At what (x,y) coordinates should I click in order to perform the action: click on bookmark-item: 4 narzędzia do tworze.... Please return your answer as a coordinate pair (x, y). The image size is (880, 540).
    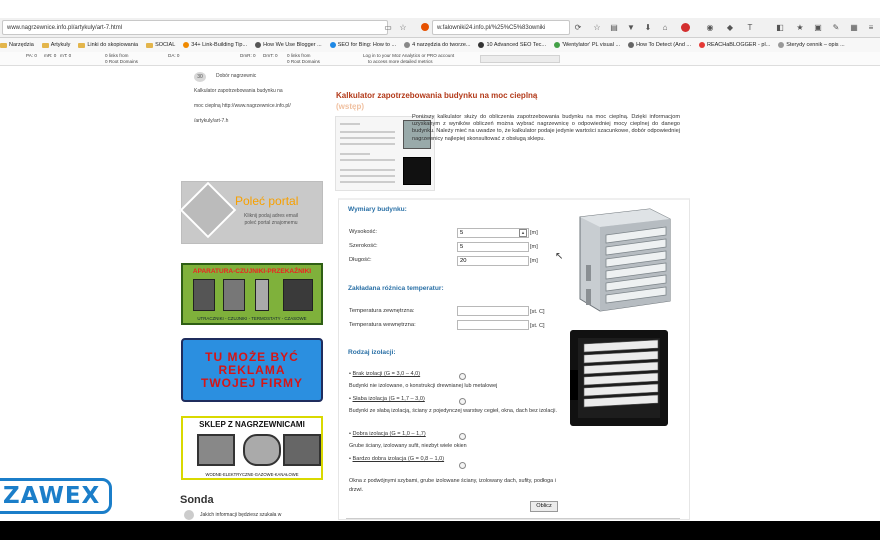
    Looking at the image, I should click on (437, 45).